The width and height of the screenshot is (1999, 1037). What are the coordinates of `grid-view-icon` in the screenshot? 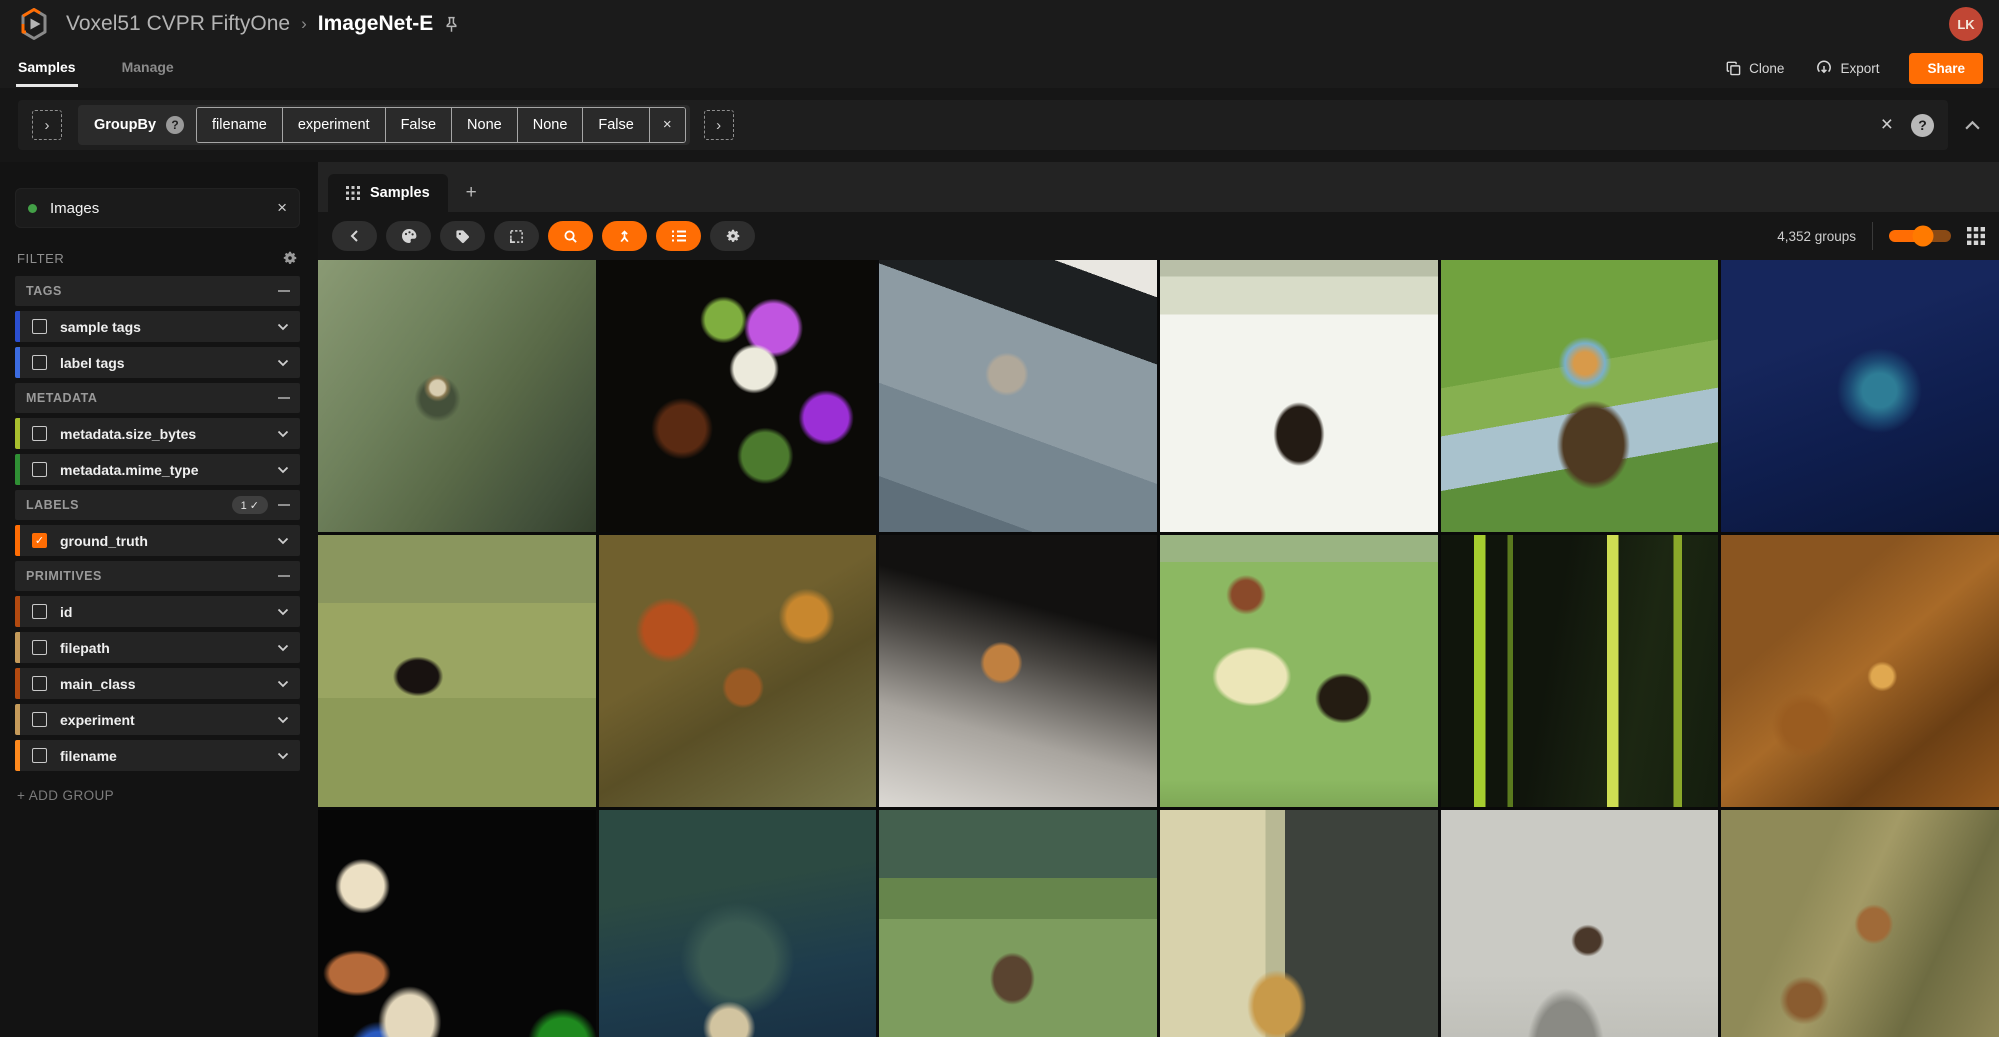 It's located at (1976, 236).